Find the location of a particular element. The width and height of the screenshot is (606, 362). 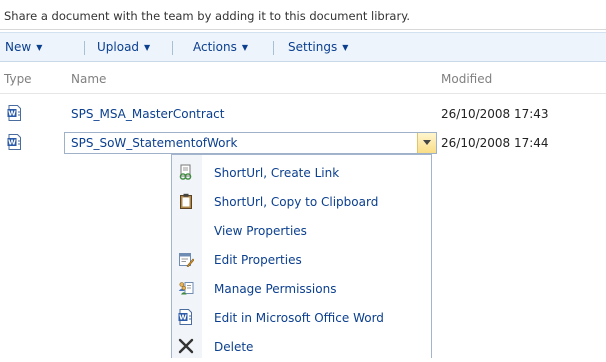

item-dropdown-button is located at coordinates (426, 143).